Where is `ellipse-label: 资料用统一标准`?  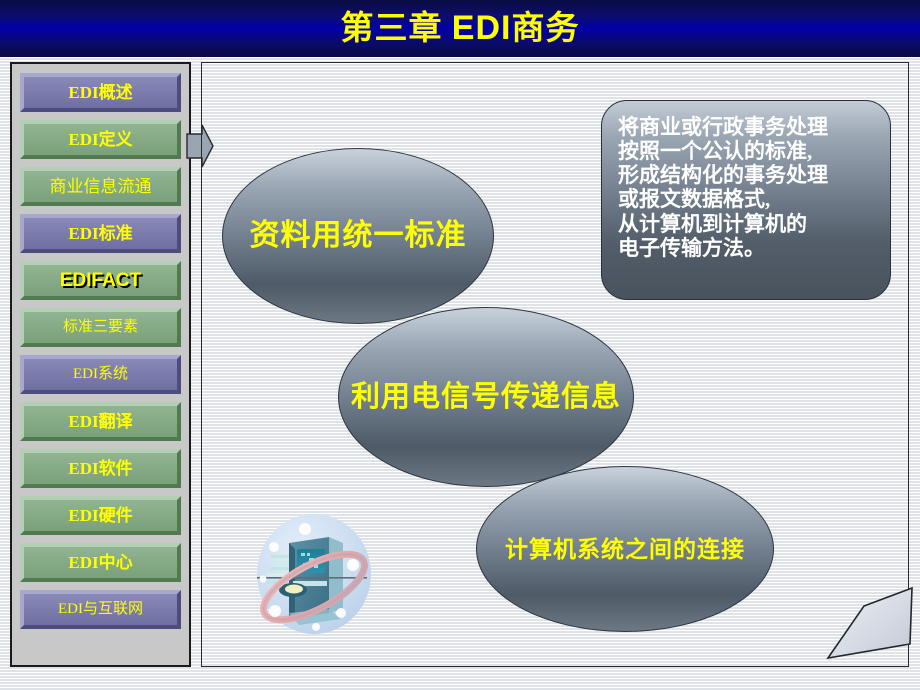
ellipse-label: 资料用统一标准 is located at coordinates (358, 235).